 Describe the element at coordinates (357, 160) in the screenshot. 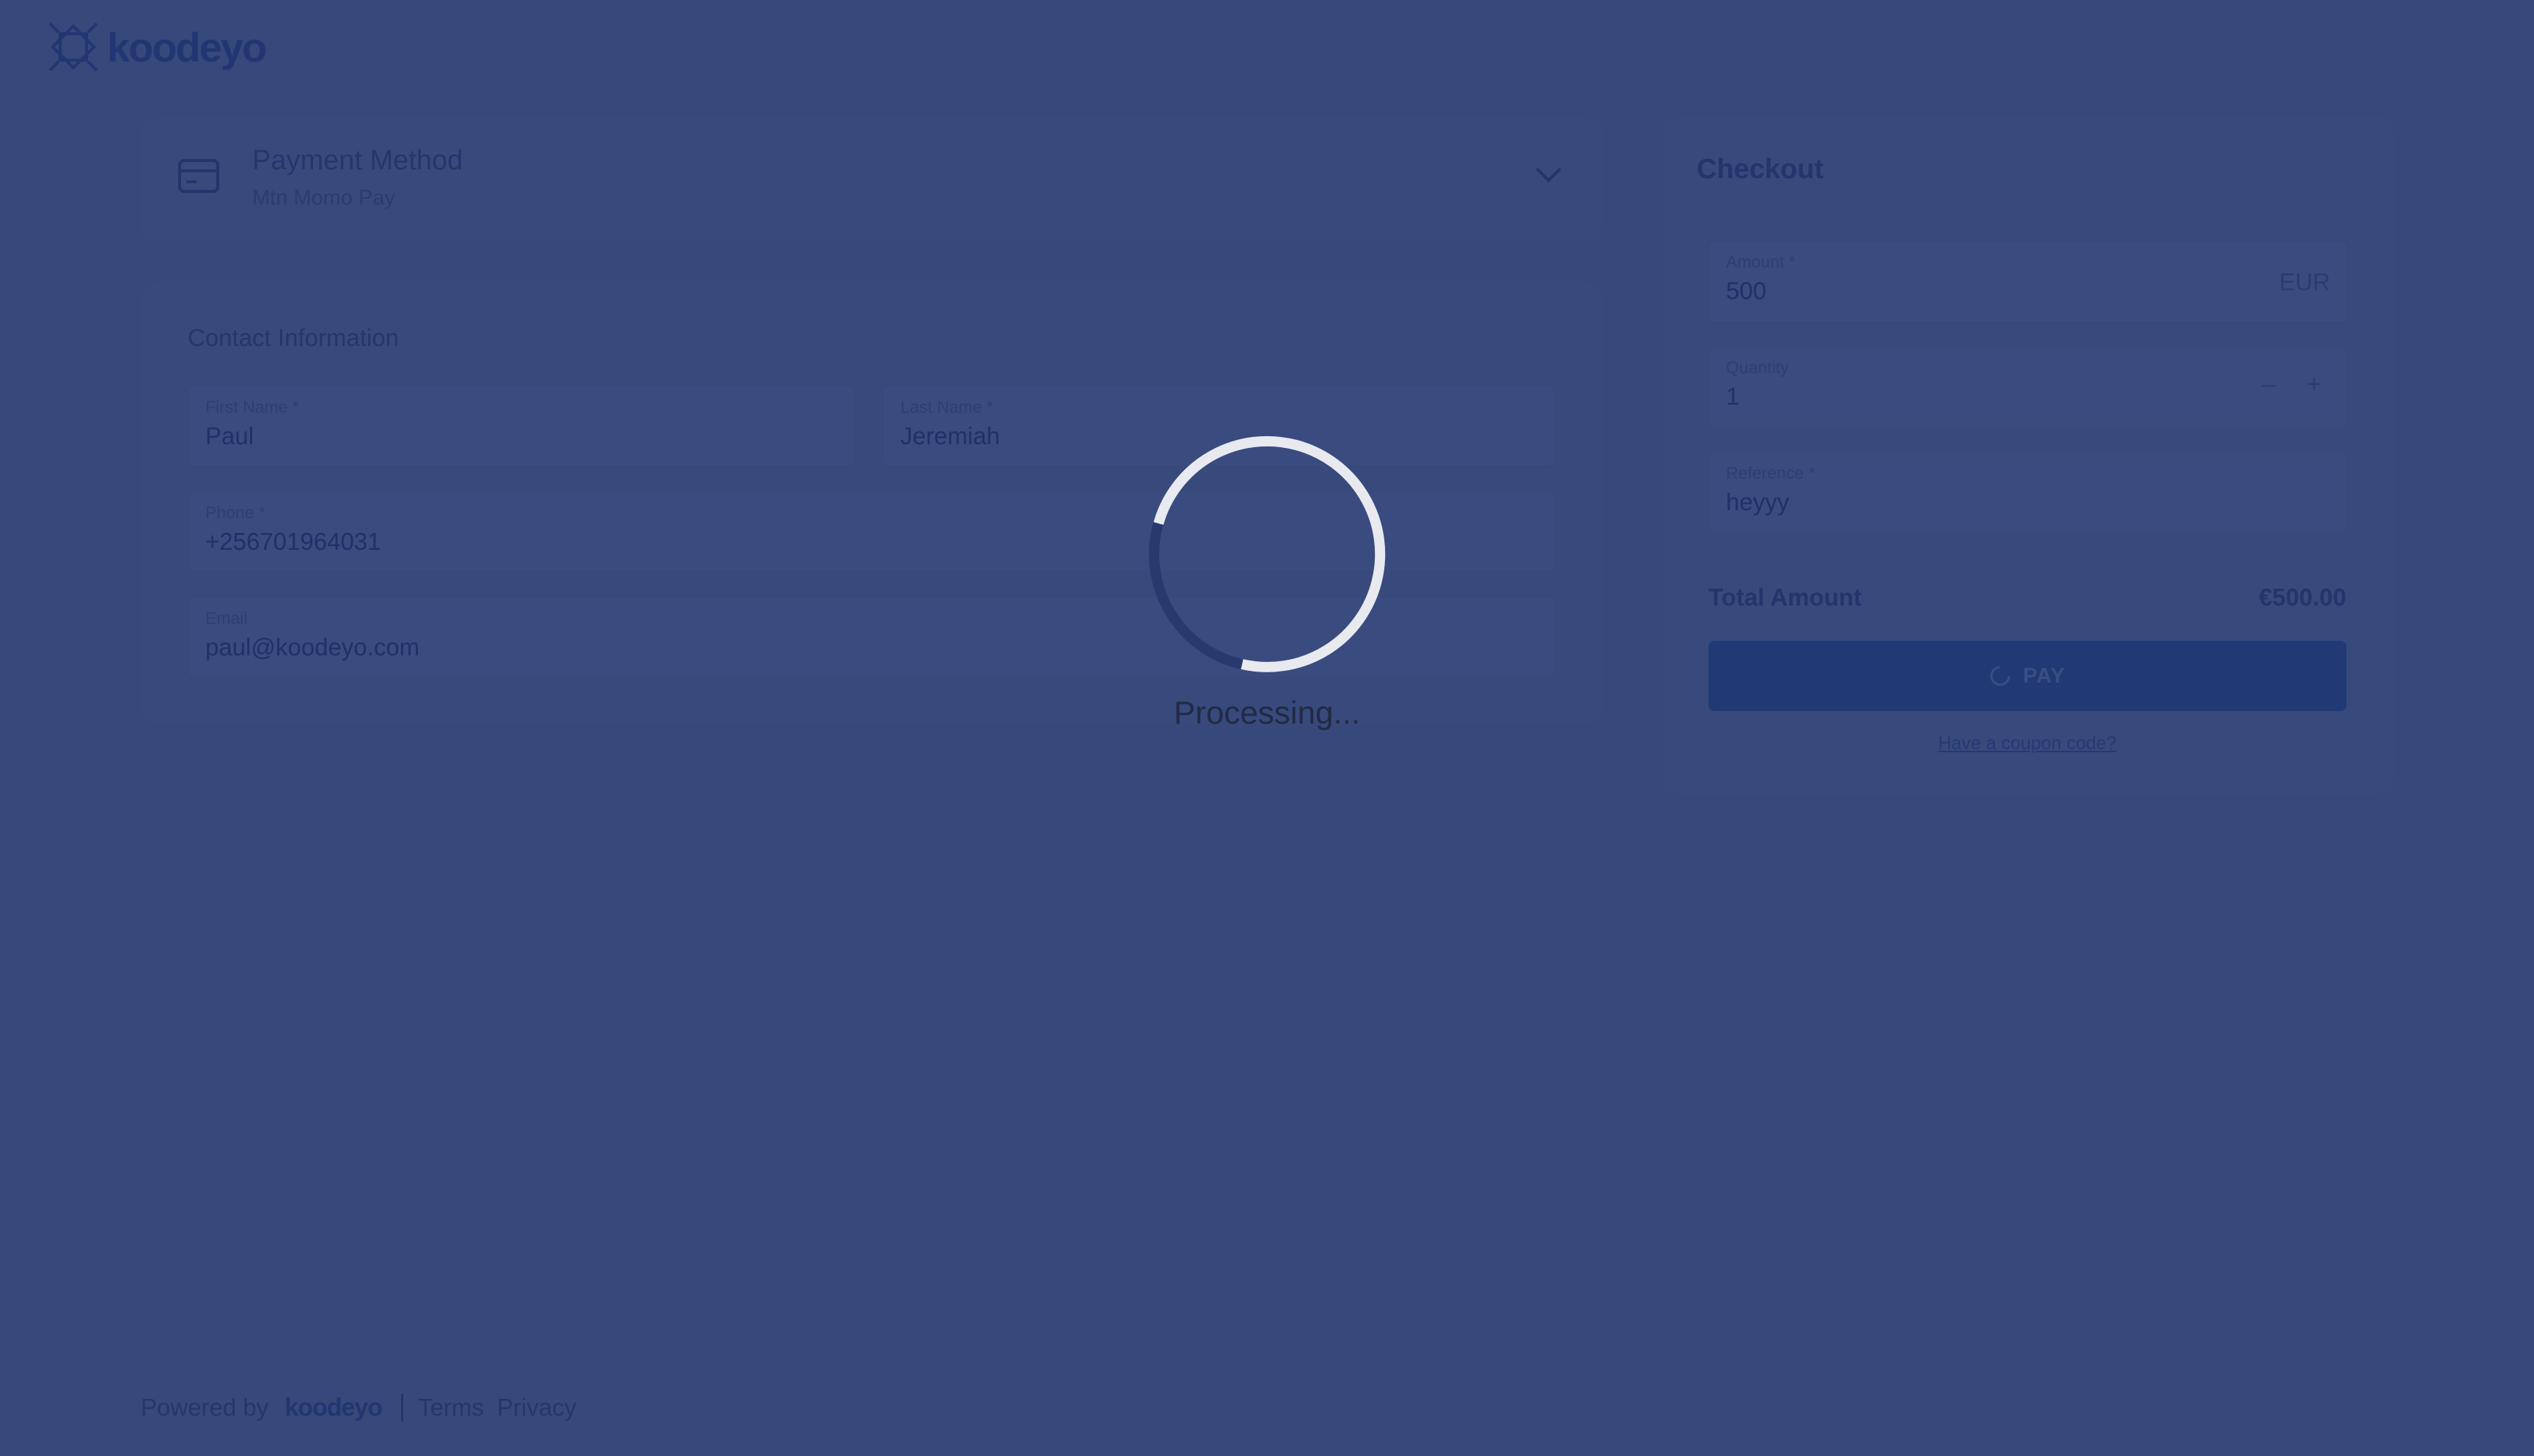

I see `payment-method-title: Payment Method` at that location.